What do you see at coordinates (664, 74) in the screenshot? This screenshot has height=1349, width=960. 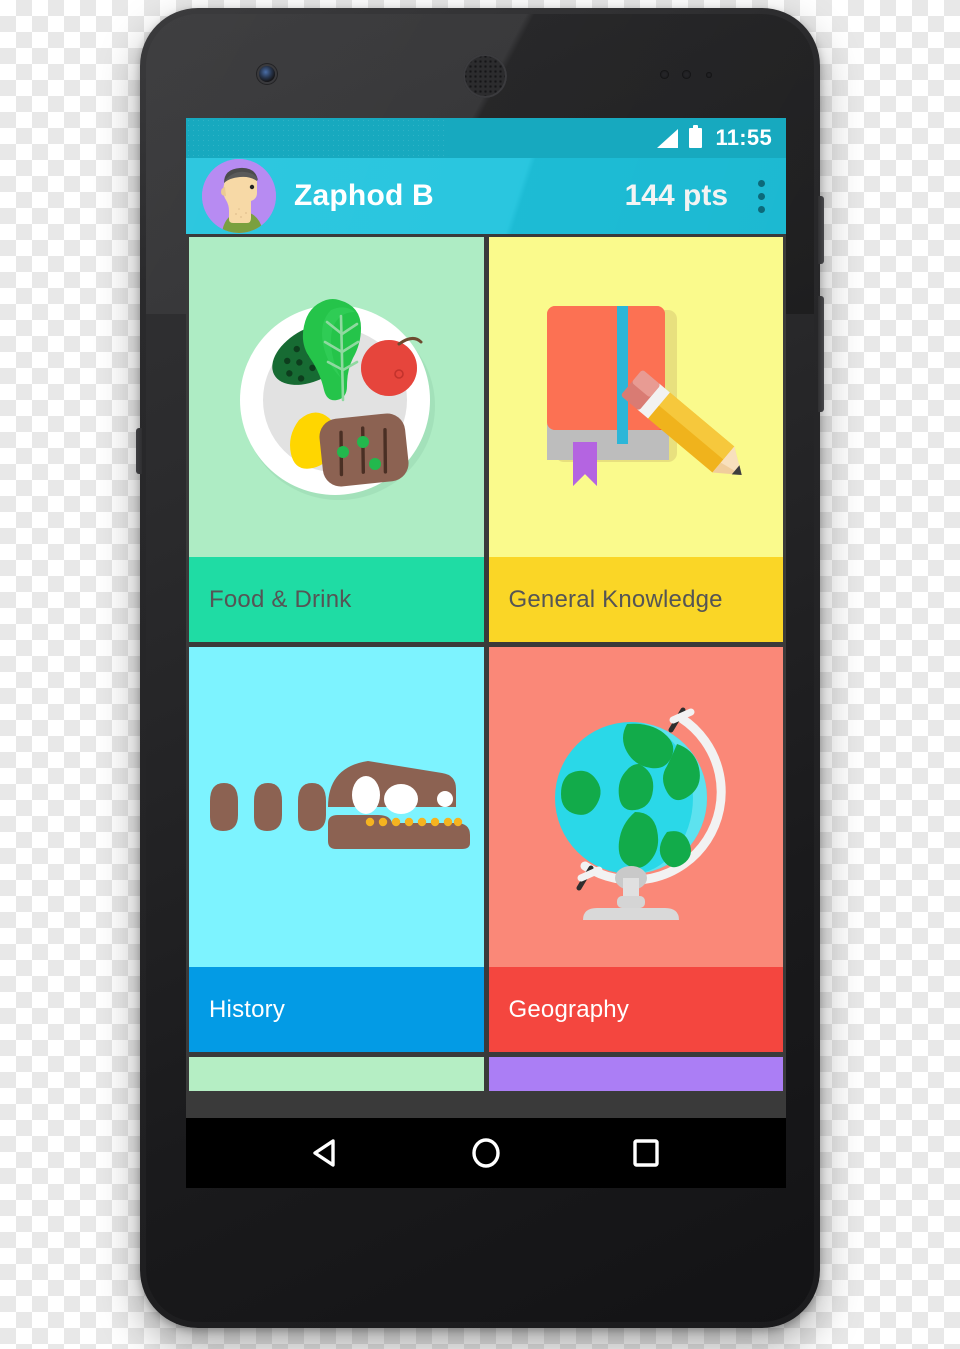 I see `proximity-sensor-icon` at bounding box center [664, 74].